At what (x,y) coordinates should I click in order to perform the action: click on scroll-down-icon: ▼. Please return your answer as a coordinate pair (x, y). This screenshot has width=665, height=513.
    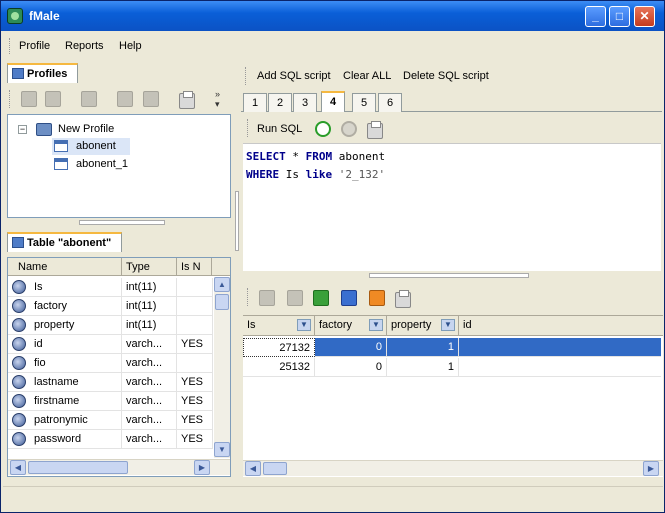
    Looking at the image, I should click on (222, 449).